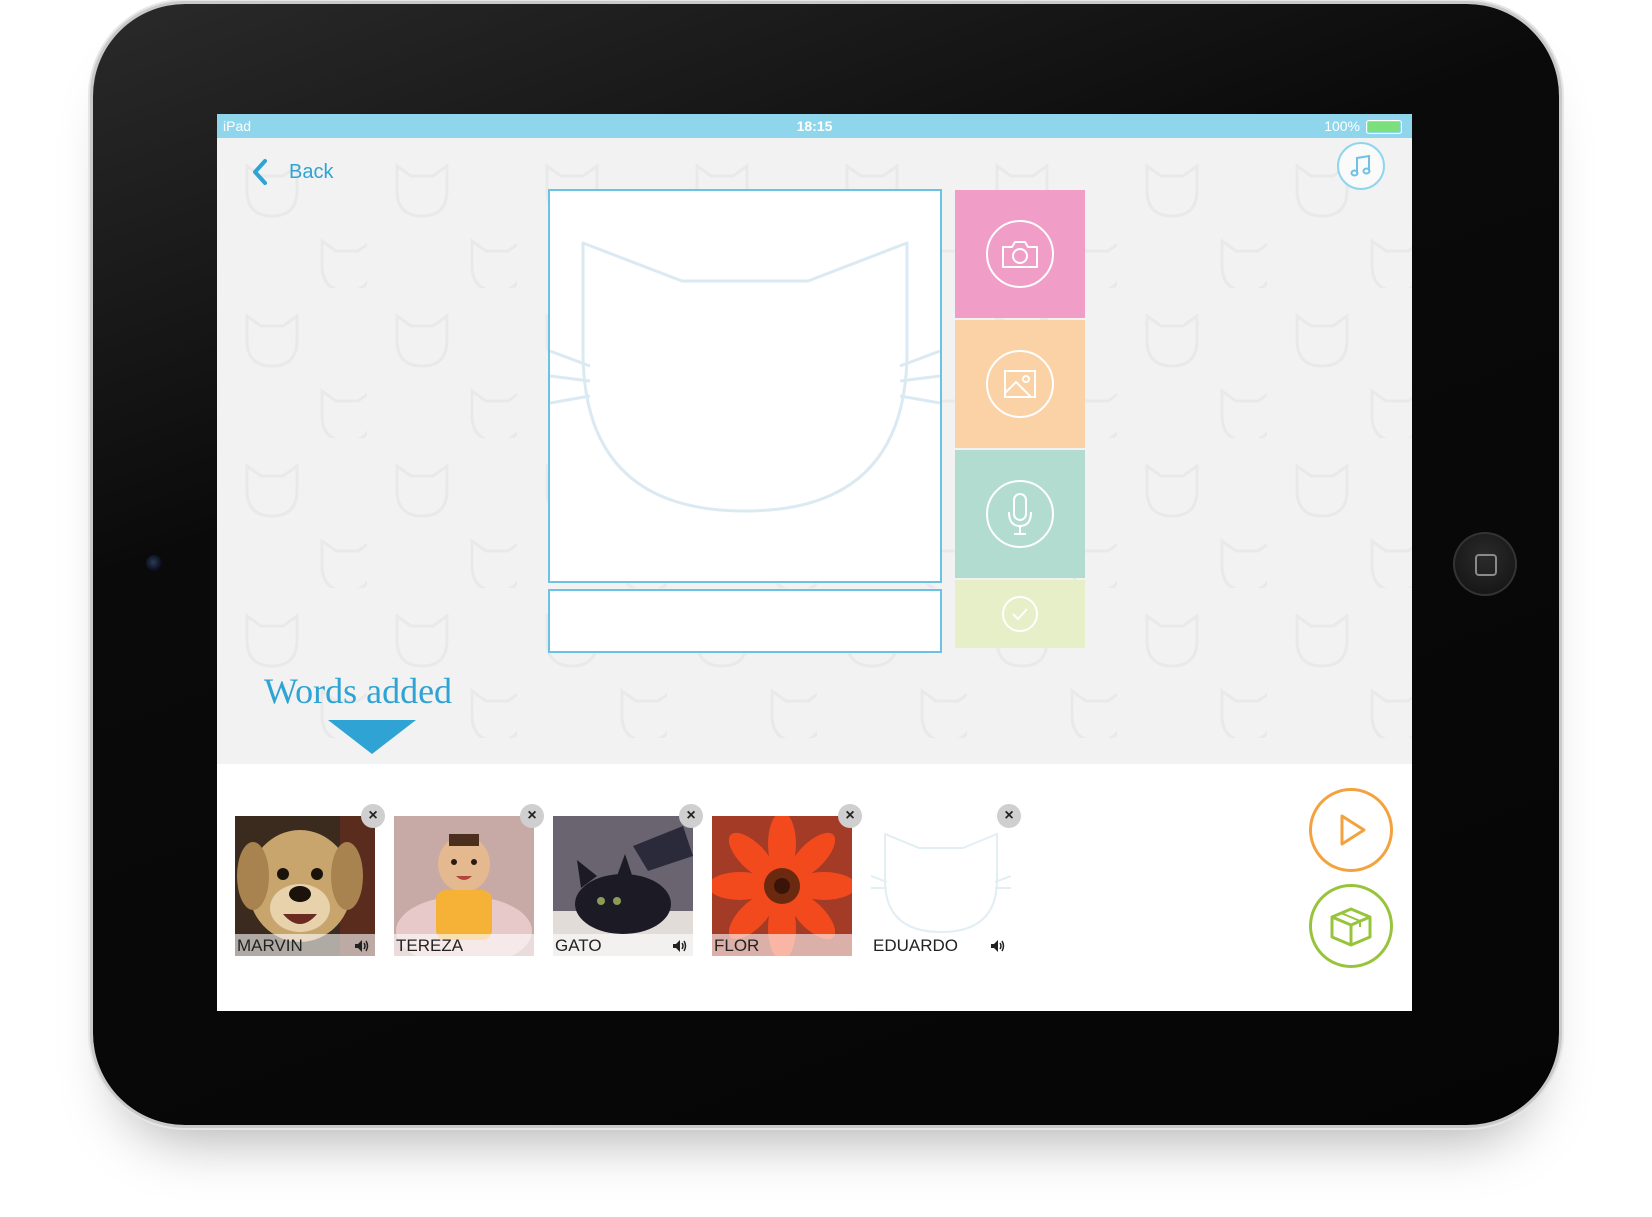  I want to click on status-bar: iPad 18:15 100%, so click(814, 126).